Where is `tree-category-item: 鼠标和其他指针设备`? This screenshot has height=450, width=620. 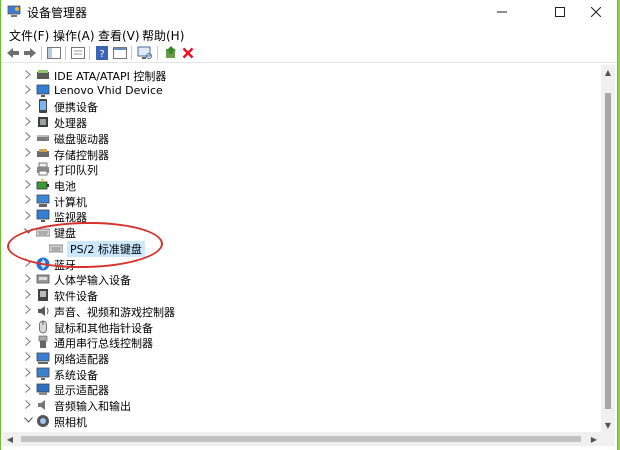
tree-category-item: 鼠标和其他指针设备 is located at coordinates (298, 327).